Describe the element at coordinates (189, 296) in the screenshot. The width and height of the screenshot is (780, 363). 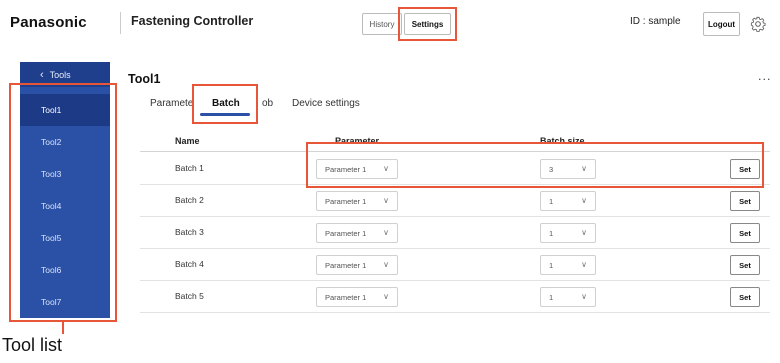
I see `batch-name: Batch 5` at that location.